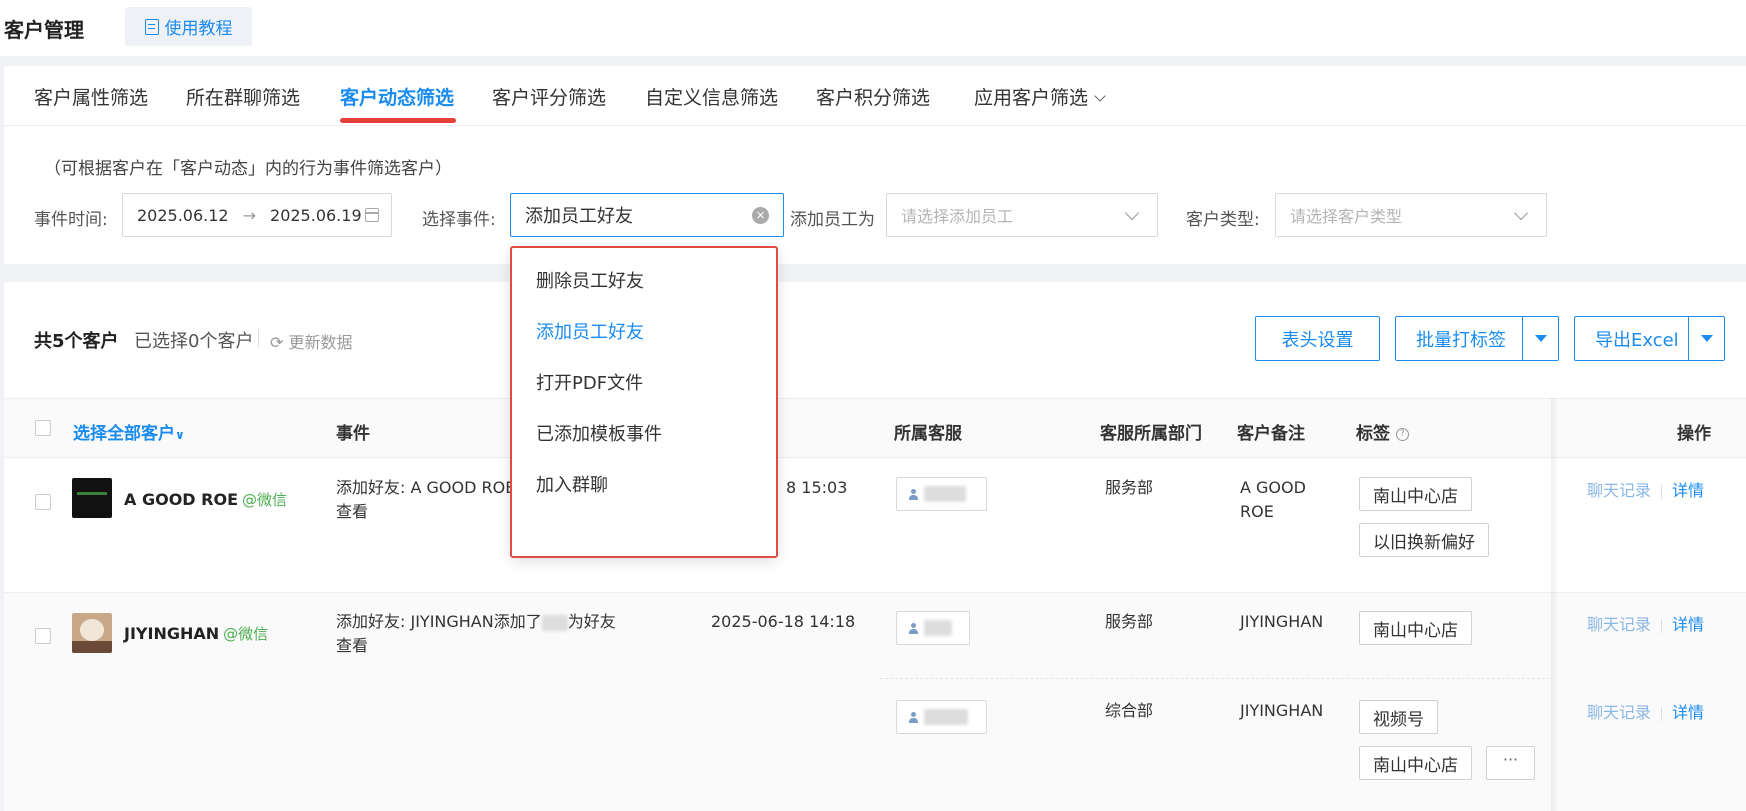  I want to click on more-tags-button: ···, so click(1510, 763).